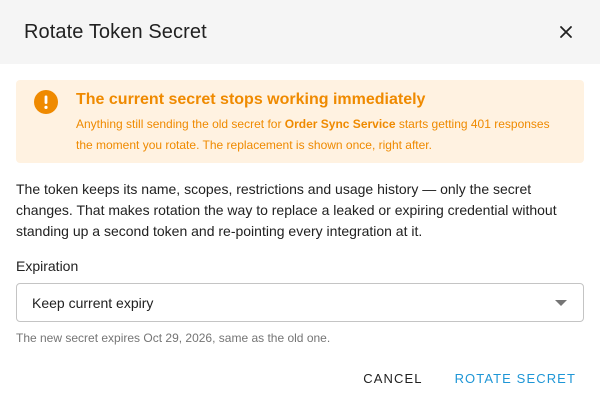  I want to click on dropdown-arrow-icon, so click(561, 302).